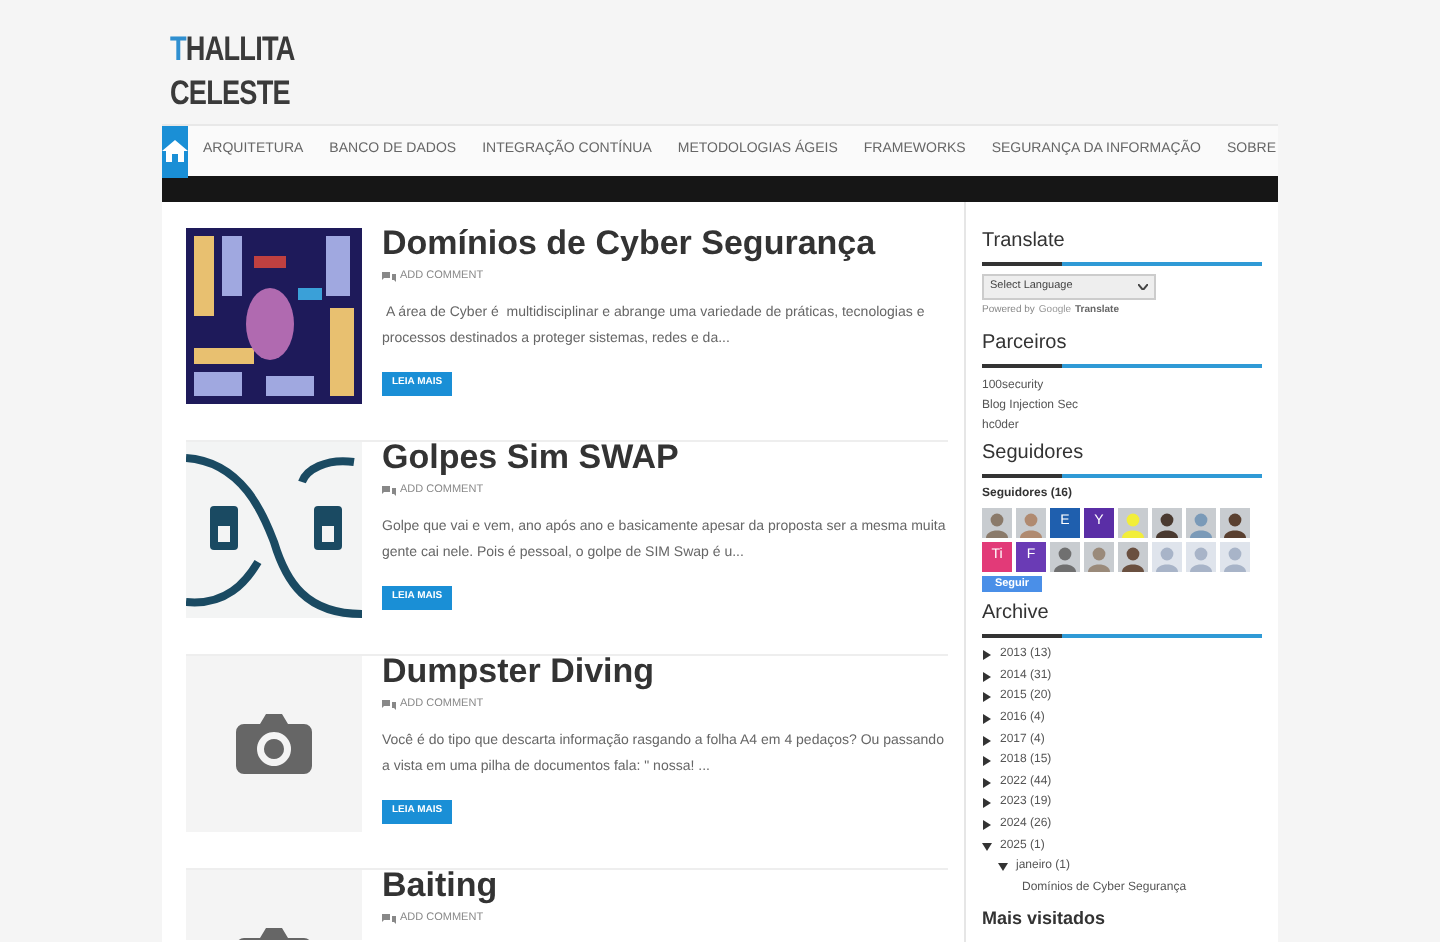 The image size is (1440, 942). I want to click on post-title: Dumpster Diving, so click(665, 672).